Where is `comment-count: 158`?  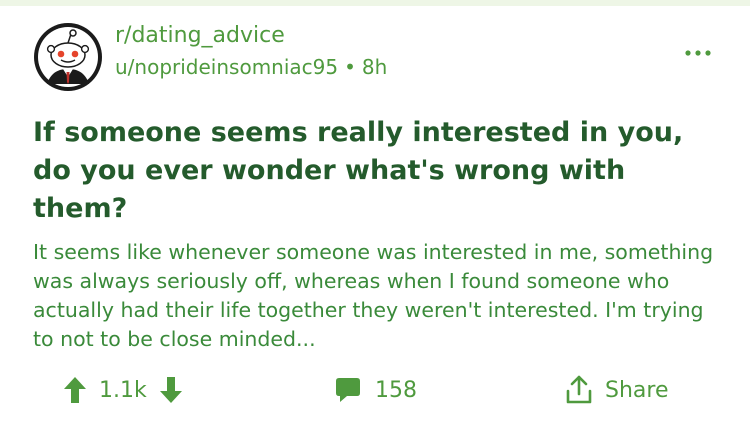
comment-count: 158 is located at coordinates (396, 390).